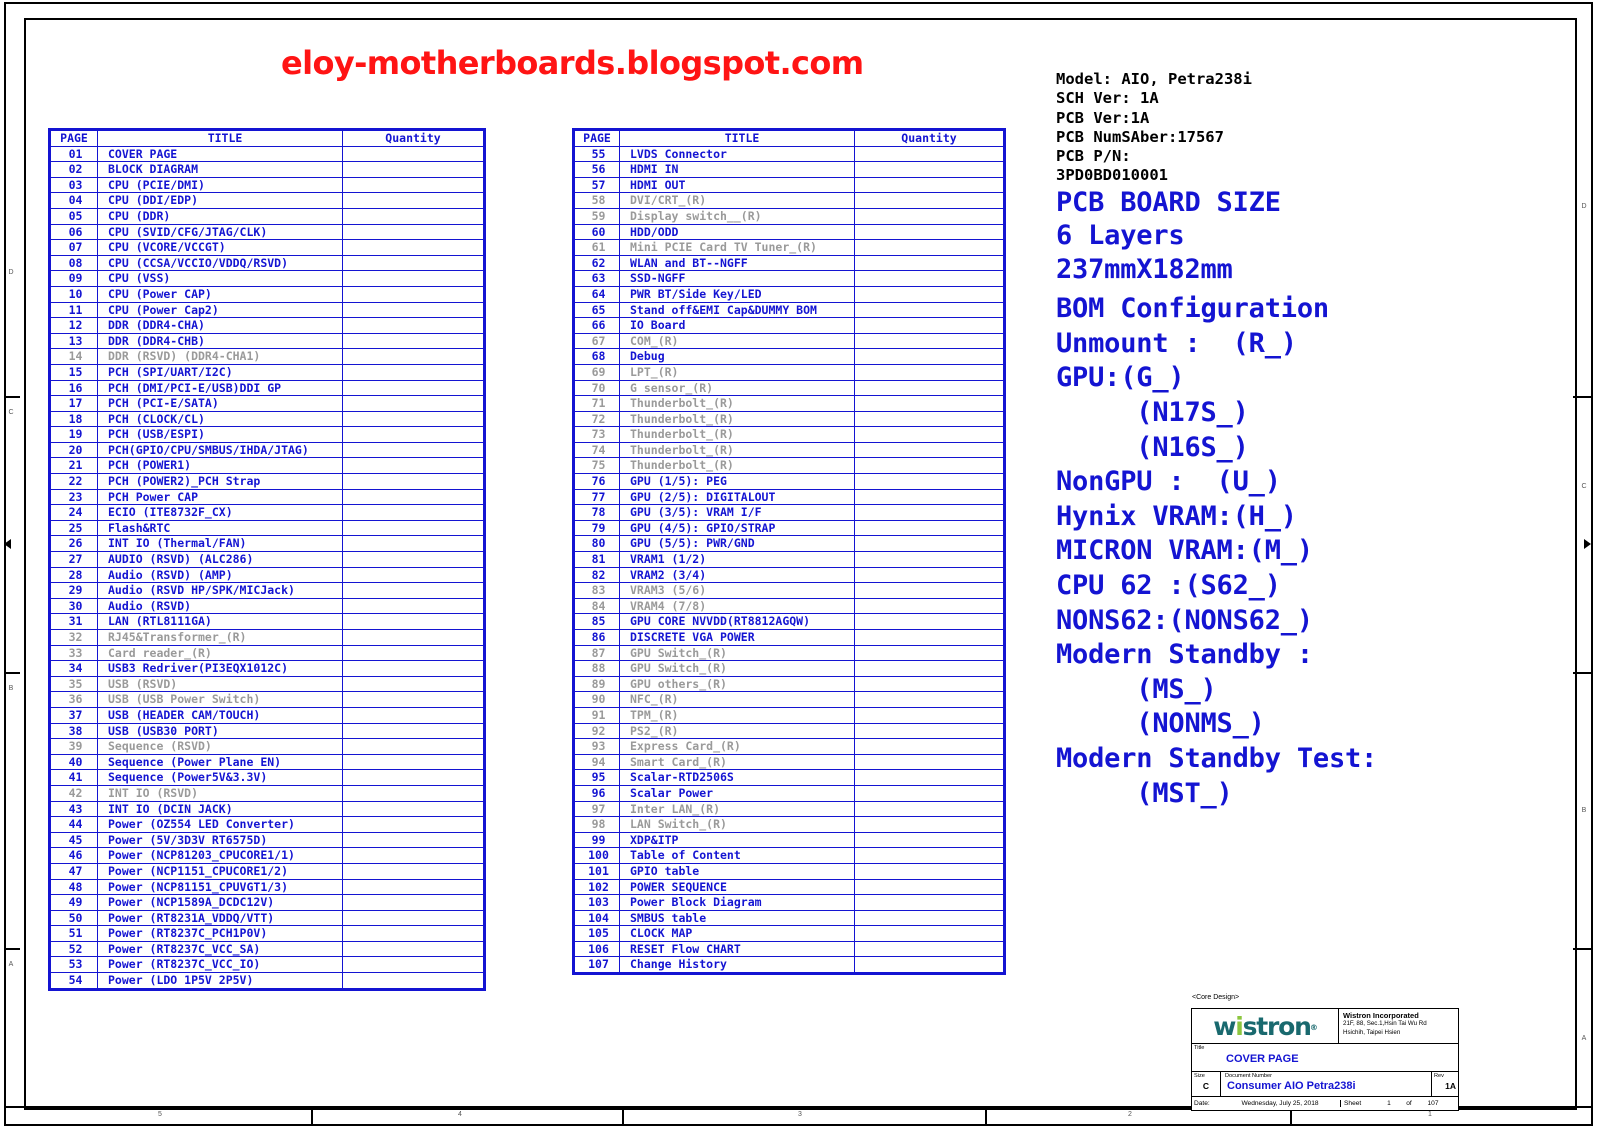 The width and height of the screenshot is (1601, 1132). I want to click on table-row: 06 CPU (SVID/CFG/JTAG/CLK), so click(267, 232).